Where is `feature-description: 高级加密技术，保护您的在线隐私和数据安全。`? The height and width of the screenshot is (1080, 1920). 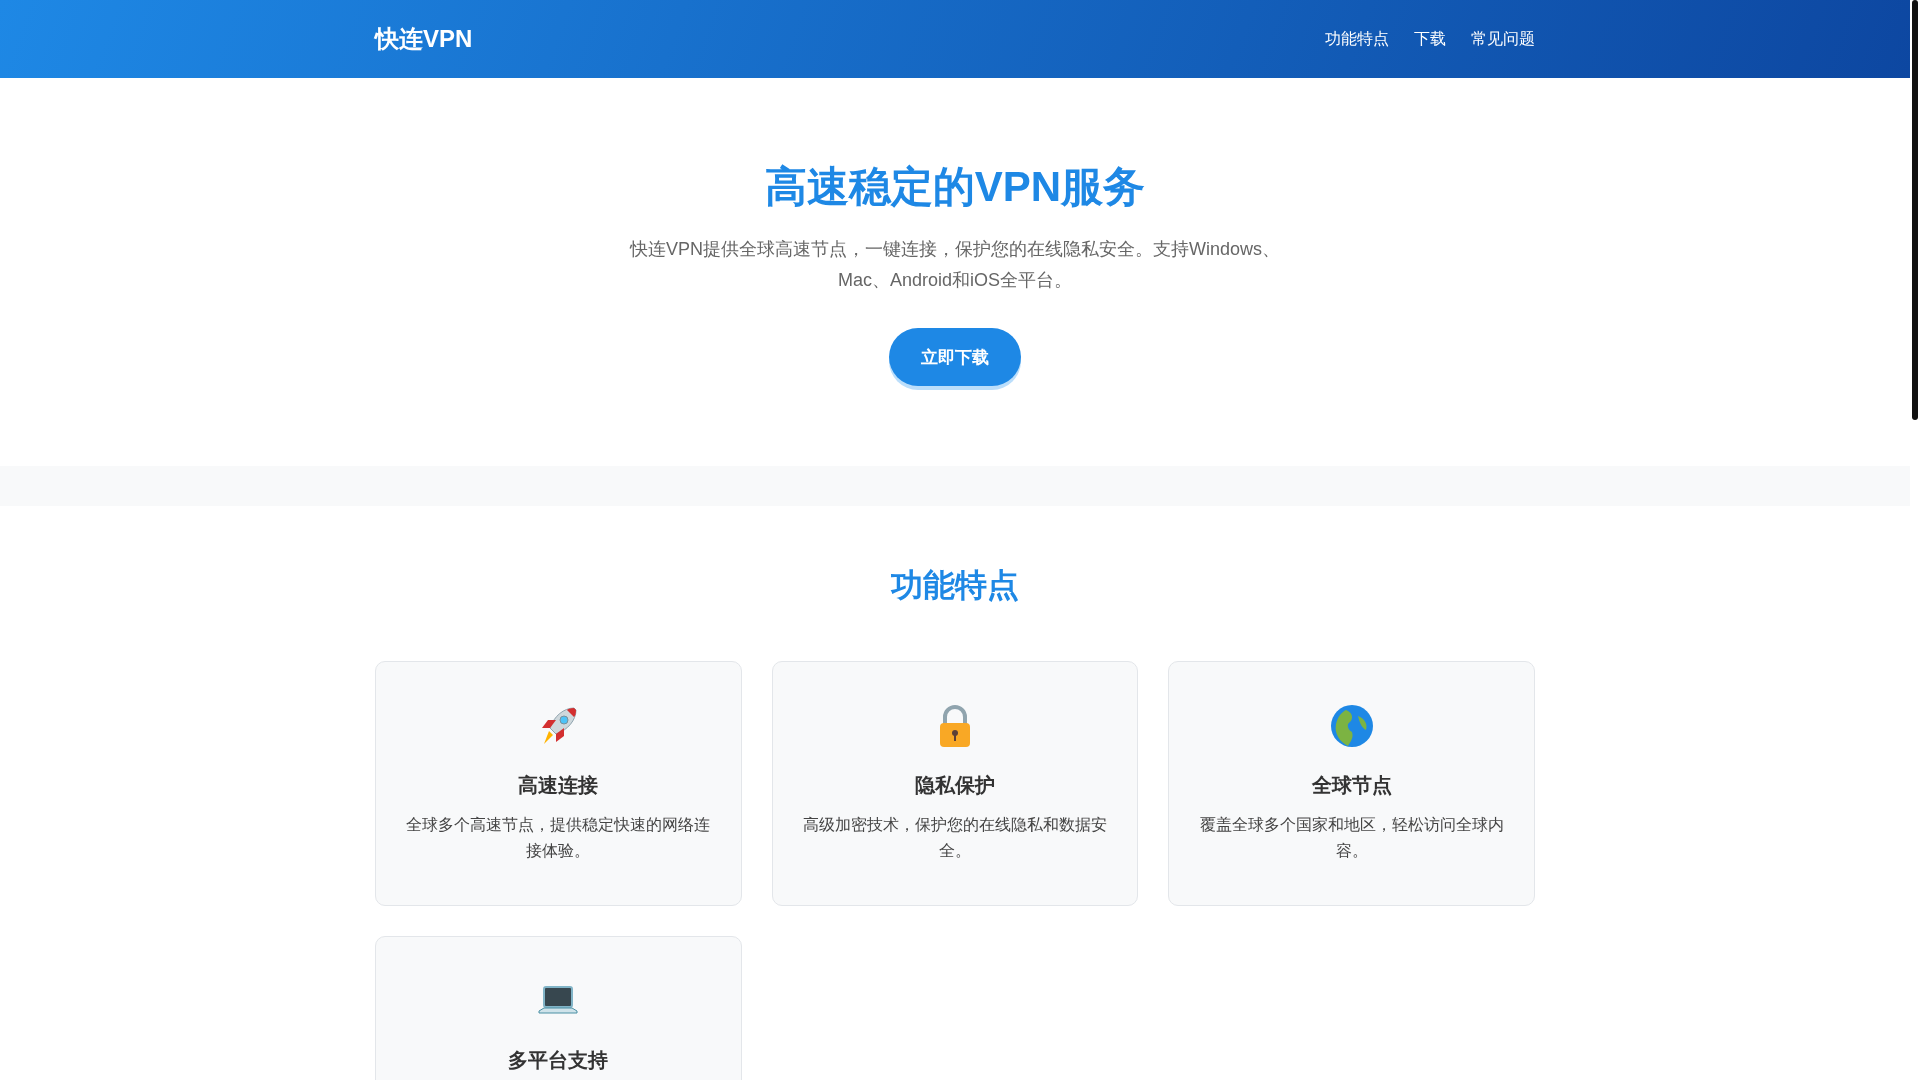 feature-description: 高级加密技术，保护您的在线隐私和数据安全。 is located at coordinates (955, 837).